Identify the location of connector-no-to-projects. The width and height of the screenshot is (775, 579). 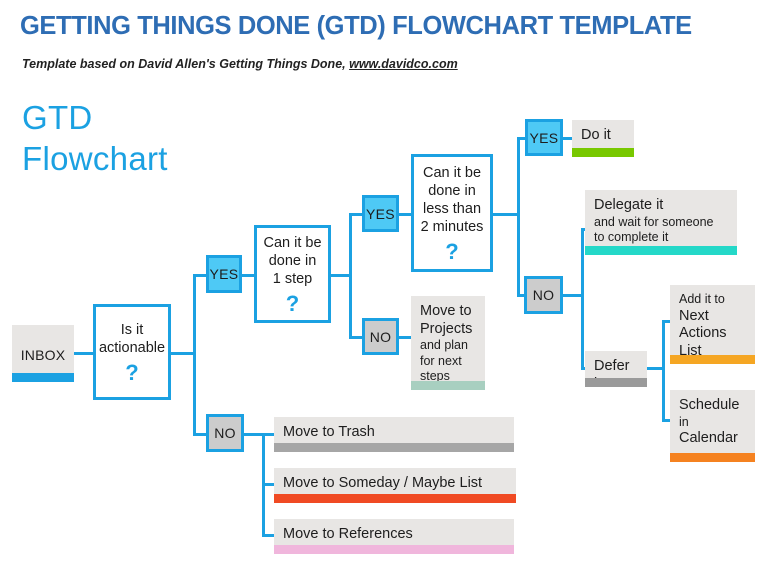
(404, 337).